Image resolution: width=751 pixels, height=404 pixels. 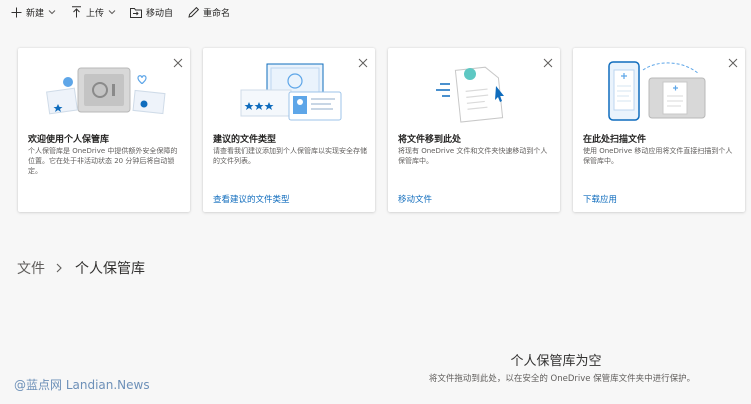 I want to click on card-description: 使用 OneDrive 移动应用将文件直接扫描到个人保管库中。, so click(x=658, y=156).